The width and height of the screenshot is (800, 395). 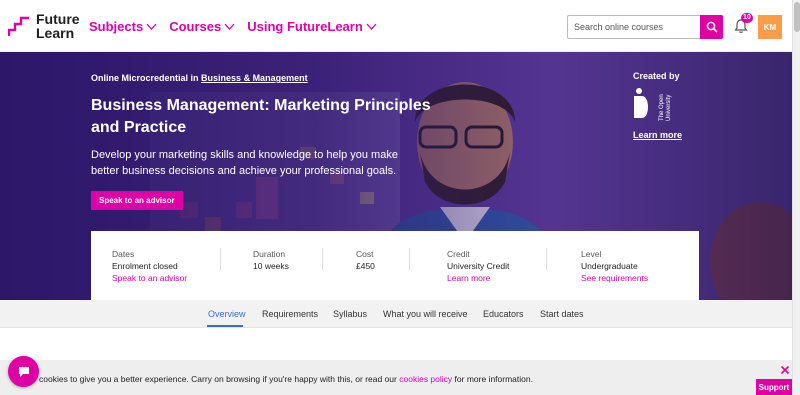 I want to click on search-box, so click(x=645, y=27).